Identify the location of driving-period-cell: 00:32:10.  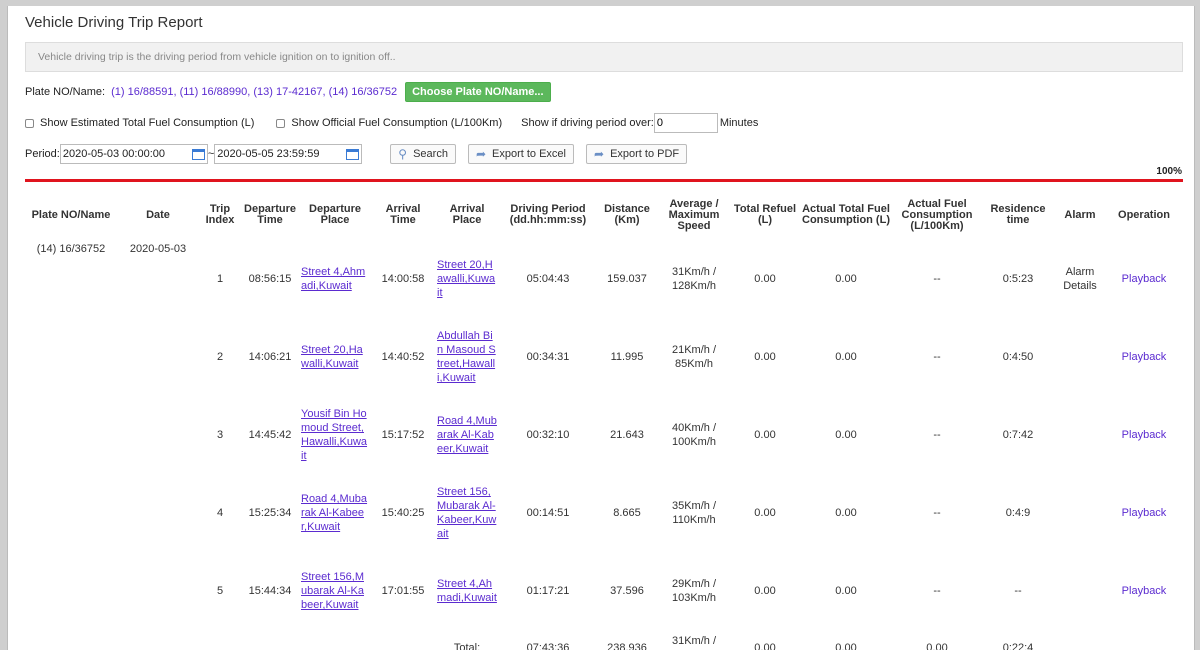
(548, 435).